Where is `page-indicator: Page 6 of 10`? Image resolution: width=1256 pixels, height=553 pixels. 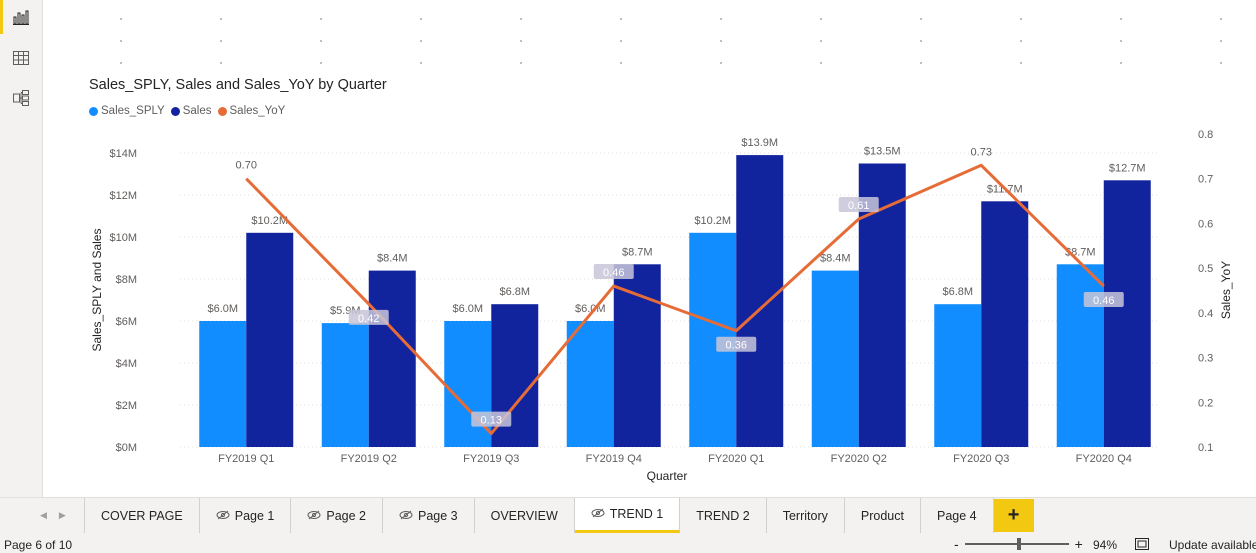
page-indicator: Page 6 of 10 is located at coordinates (38, 545).